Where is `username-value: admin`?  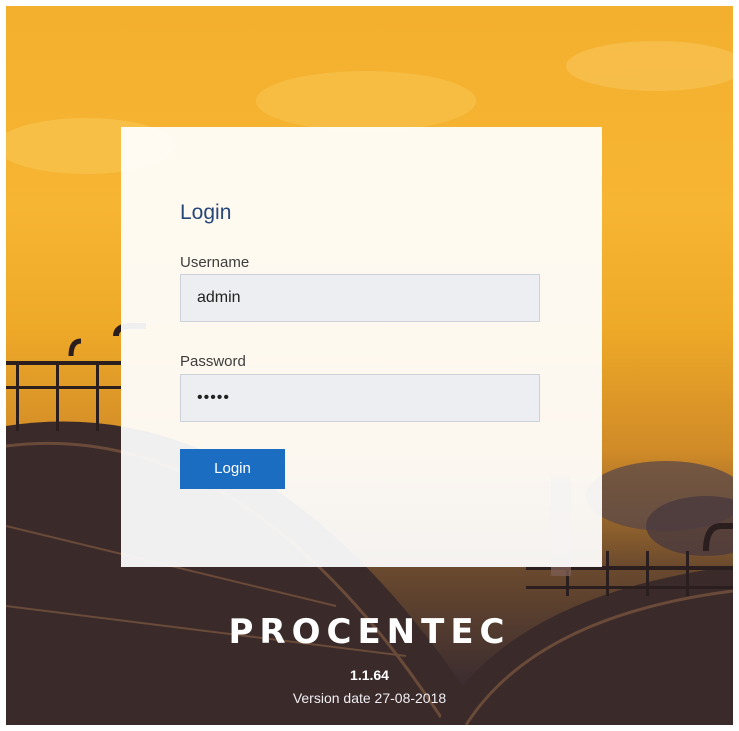 username-value: admin is located at coordinates (219, 297).